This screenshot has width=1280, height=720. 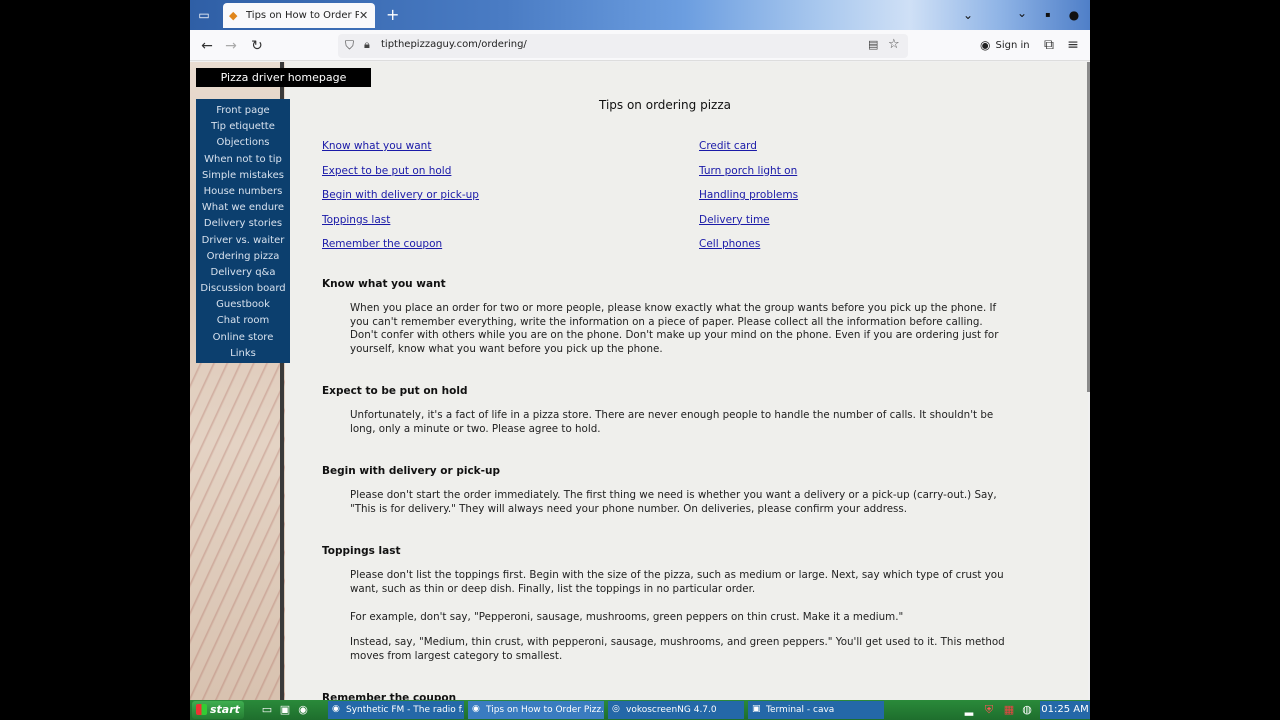 What do you see at coordinates (1073, 45) in the screenshot?
I see `menu-icon: ≡` at bounding box center [1073, 45].